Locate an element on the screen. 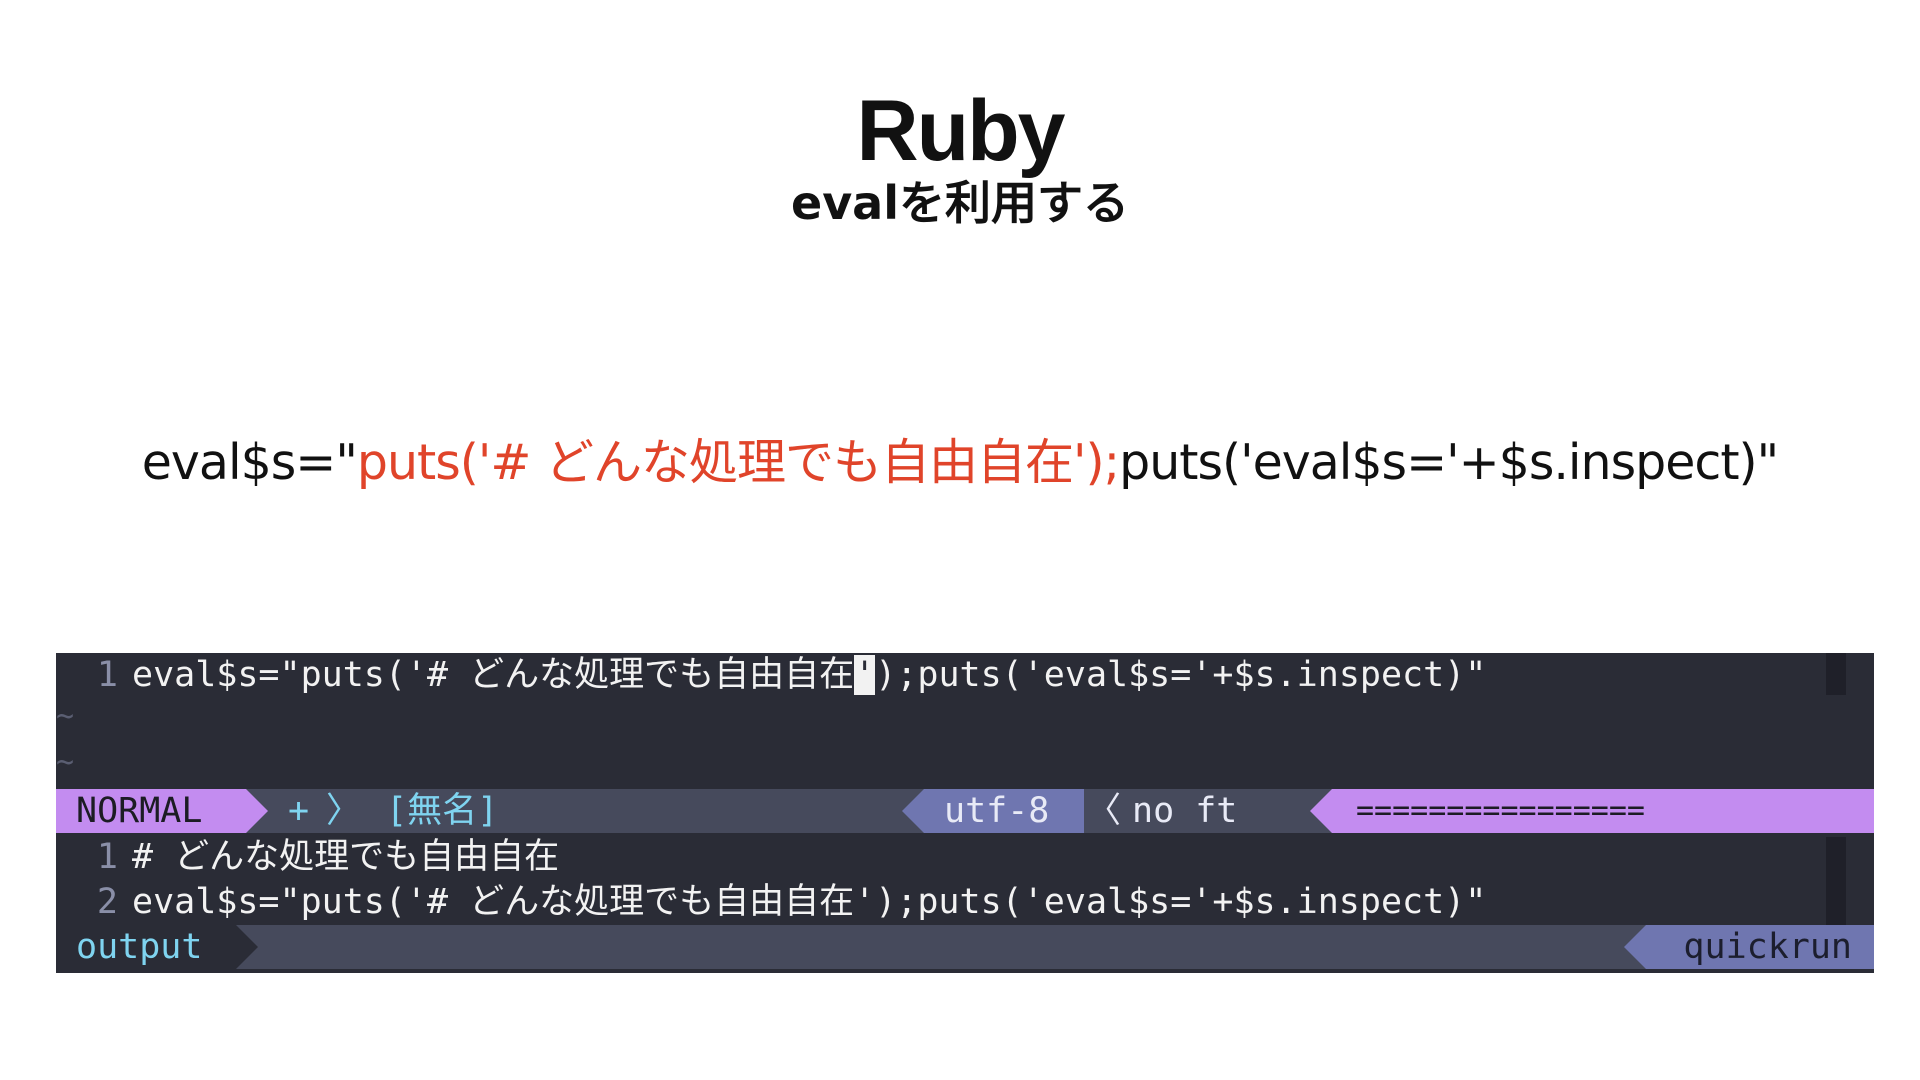 The height and width of the screenshot is (1080, 1920). chevron-right-icon: 〉 is located at coordinates (344, 811).